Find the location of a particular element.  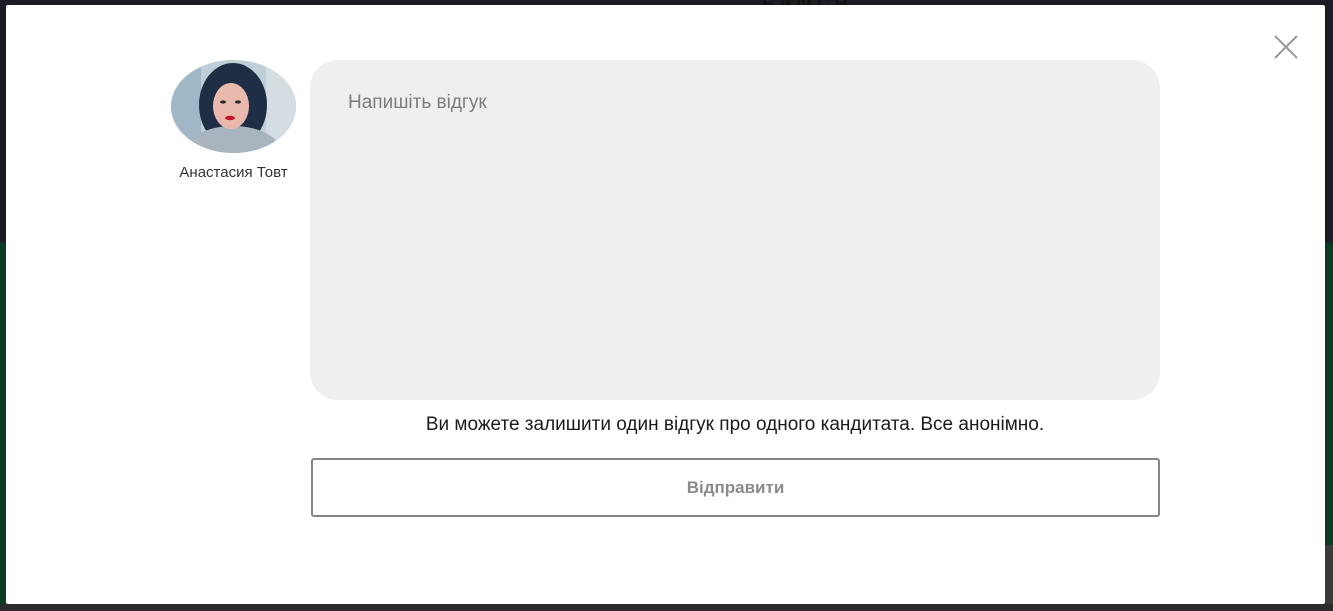

close-button is located at coordinates (1286, 47).